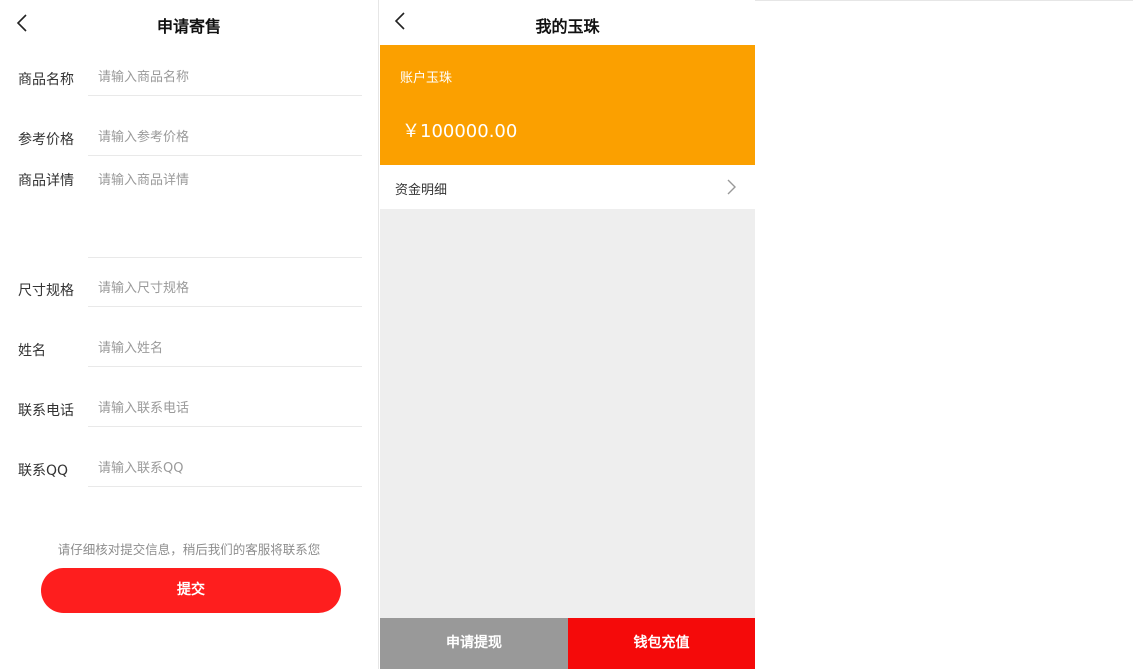 The width and height of the screenshot is (1133, 669). I want to click on product-detail-textarea, so click(225, 209).